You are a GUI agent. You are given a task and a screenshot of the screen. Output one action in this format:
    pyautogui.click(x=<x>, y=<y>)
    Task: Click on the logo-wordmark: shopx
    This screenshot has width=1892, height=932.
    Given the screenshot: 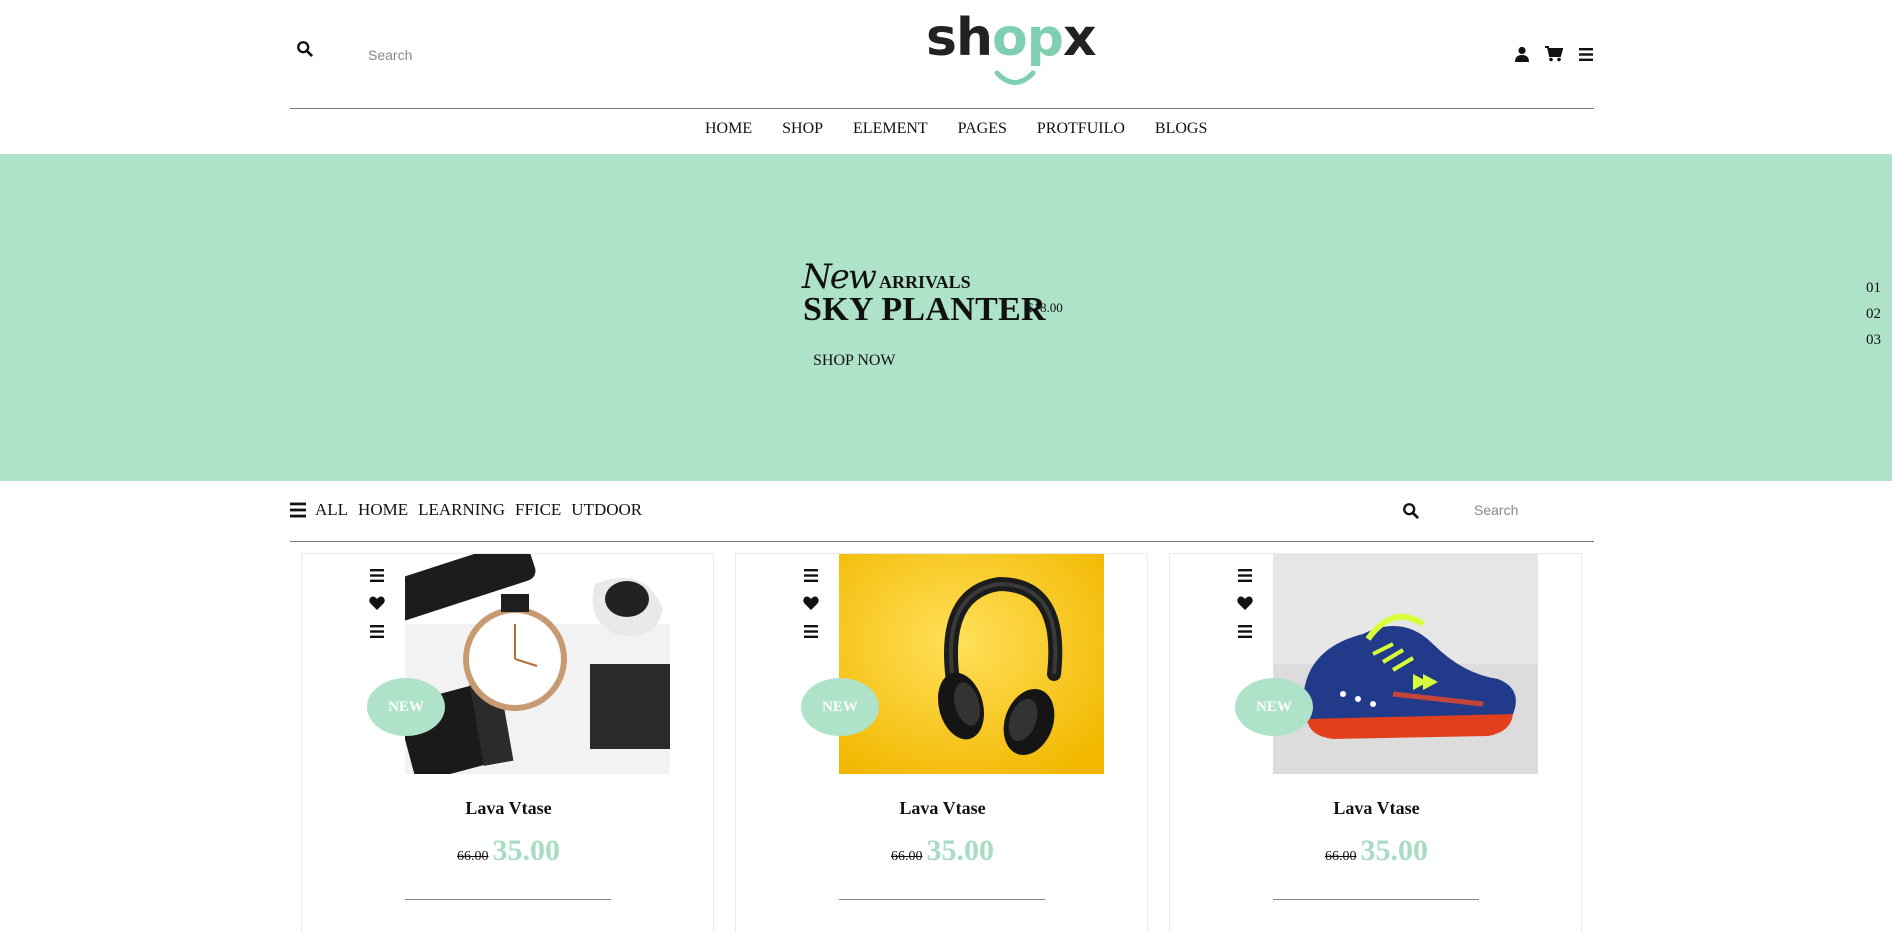 What is the action you would take?
    pyautogui.click(x=1011, y=38)
    